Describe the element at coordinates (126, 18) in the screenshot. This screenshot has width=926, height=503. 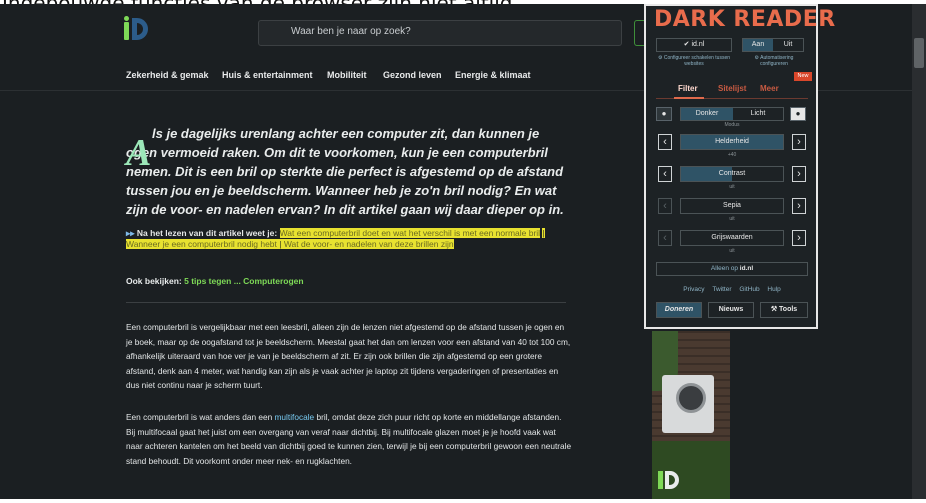
I see `logo-dot` at that location.